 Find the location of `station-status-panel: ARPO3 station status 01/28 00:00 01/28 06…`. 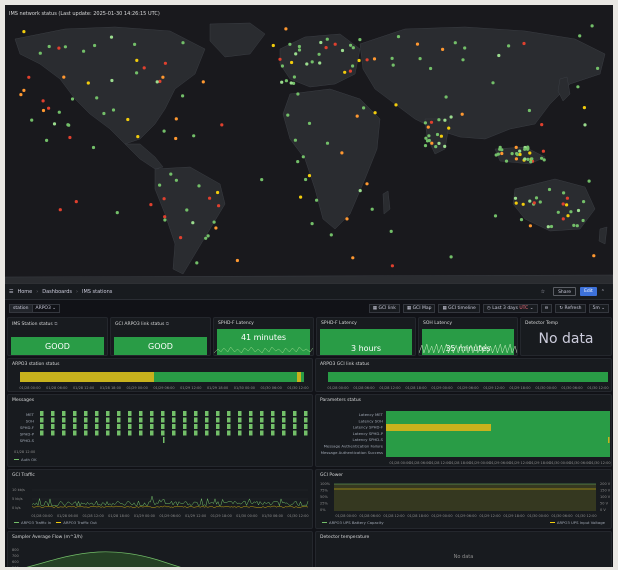

station-status-panel: ARPO3 station status 01/28 00:00 01/28 06… is located at coordinates (160, 375).